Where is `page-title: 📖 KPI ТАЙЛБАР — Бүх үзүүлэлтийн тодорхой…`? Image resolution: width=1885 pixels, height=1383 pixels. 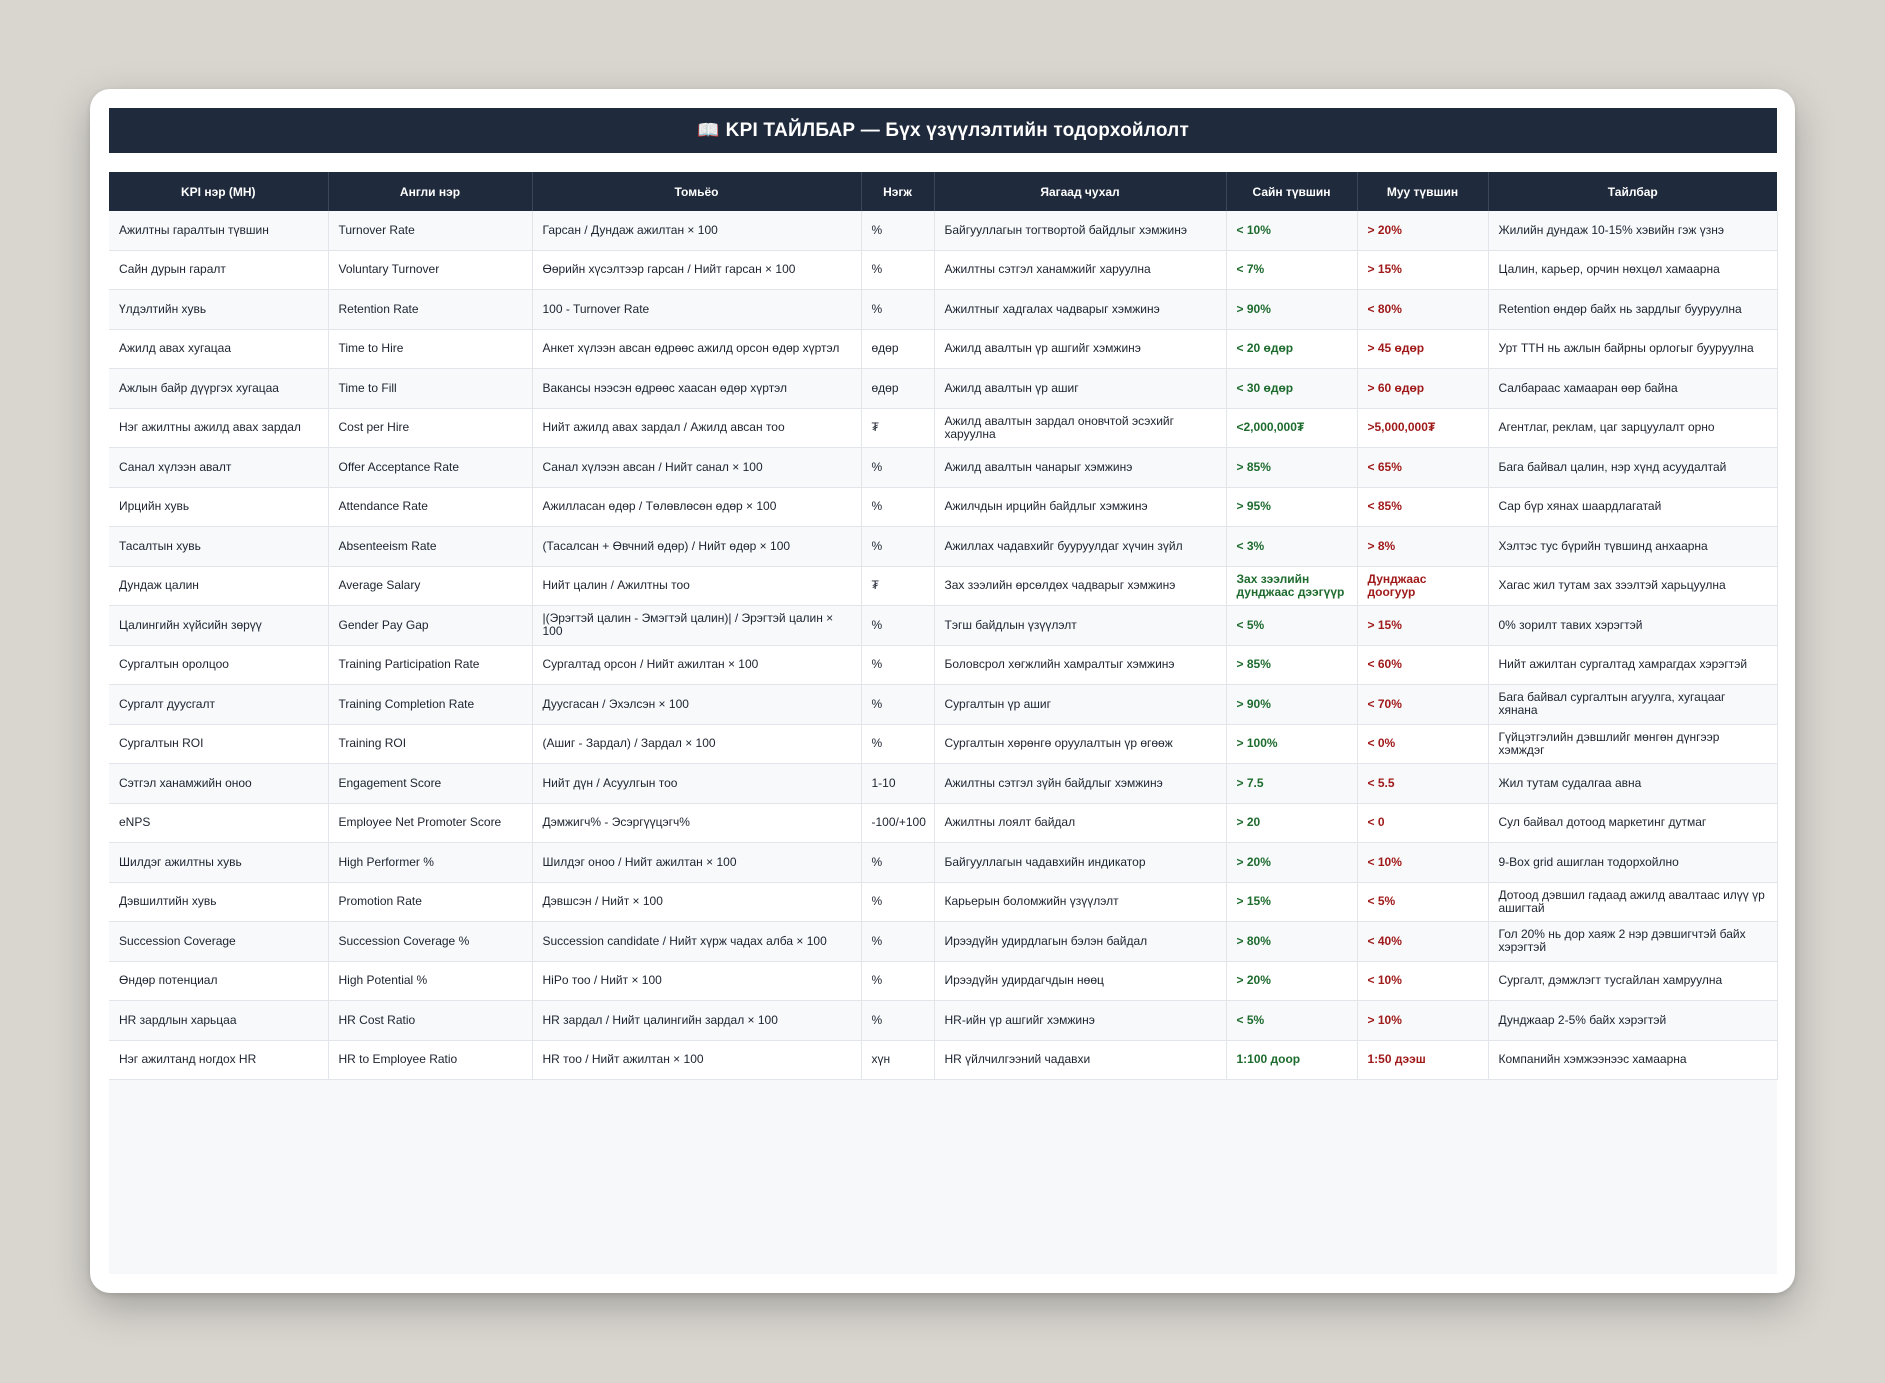 page-title: 📖 KPI ТАЙЛБАР — Бүх үзүүлэлтийн тодорхой… is located at coordinates (943, 130).